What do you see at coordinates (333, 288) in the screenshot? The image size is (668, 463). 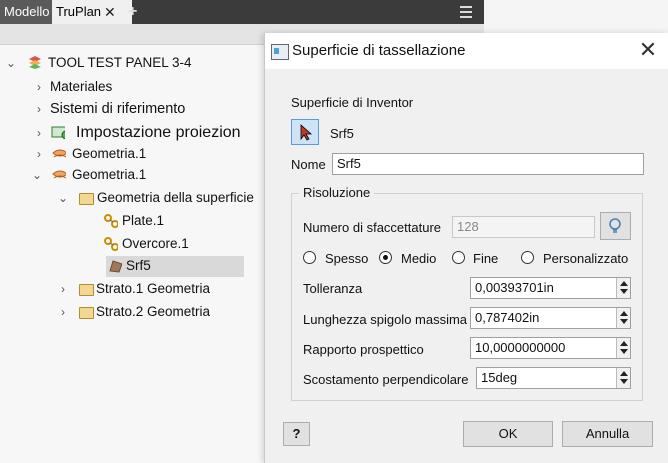 I see `tolleranza-label: Tolleranza` at bounding box center [333, 288].